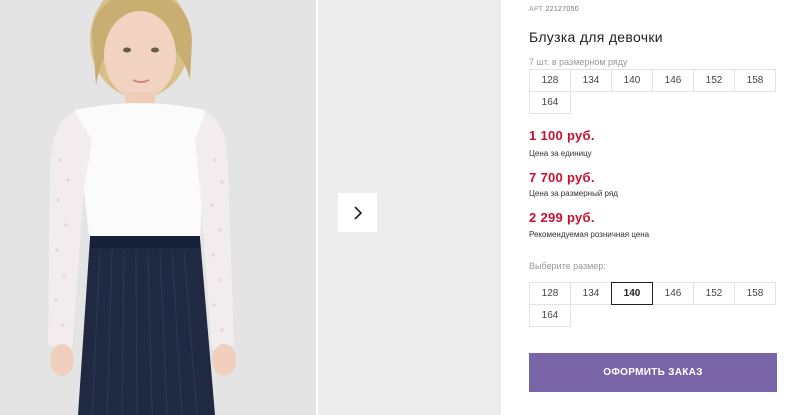 The height and width of the screenshot is (415, 800). I want to click on retail-price-label: Рекомендуемая розничная цена, so click(589, 234).